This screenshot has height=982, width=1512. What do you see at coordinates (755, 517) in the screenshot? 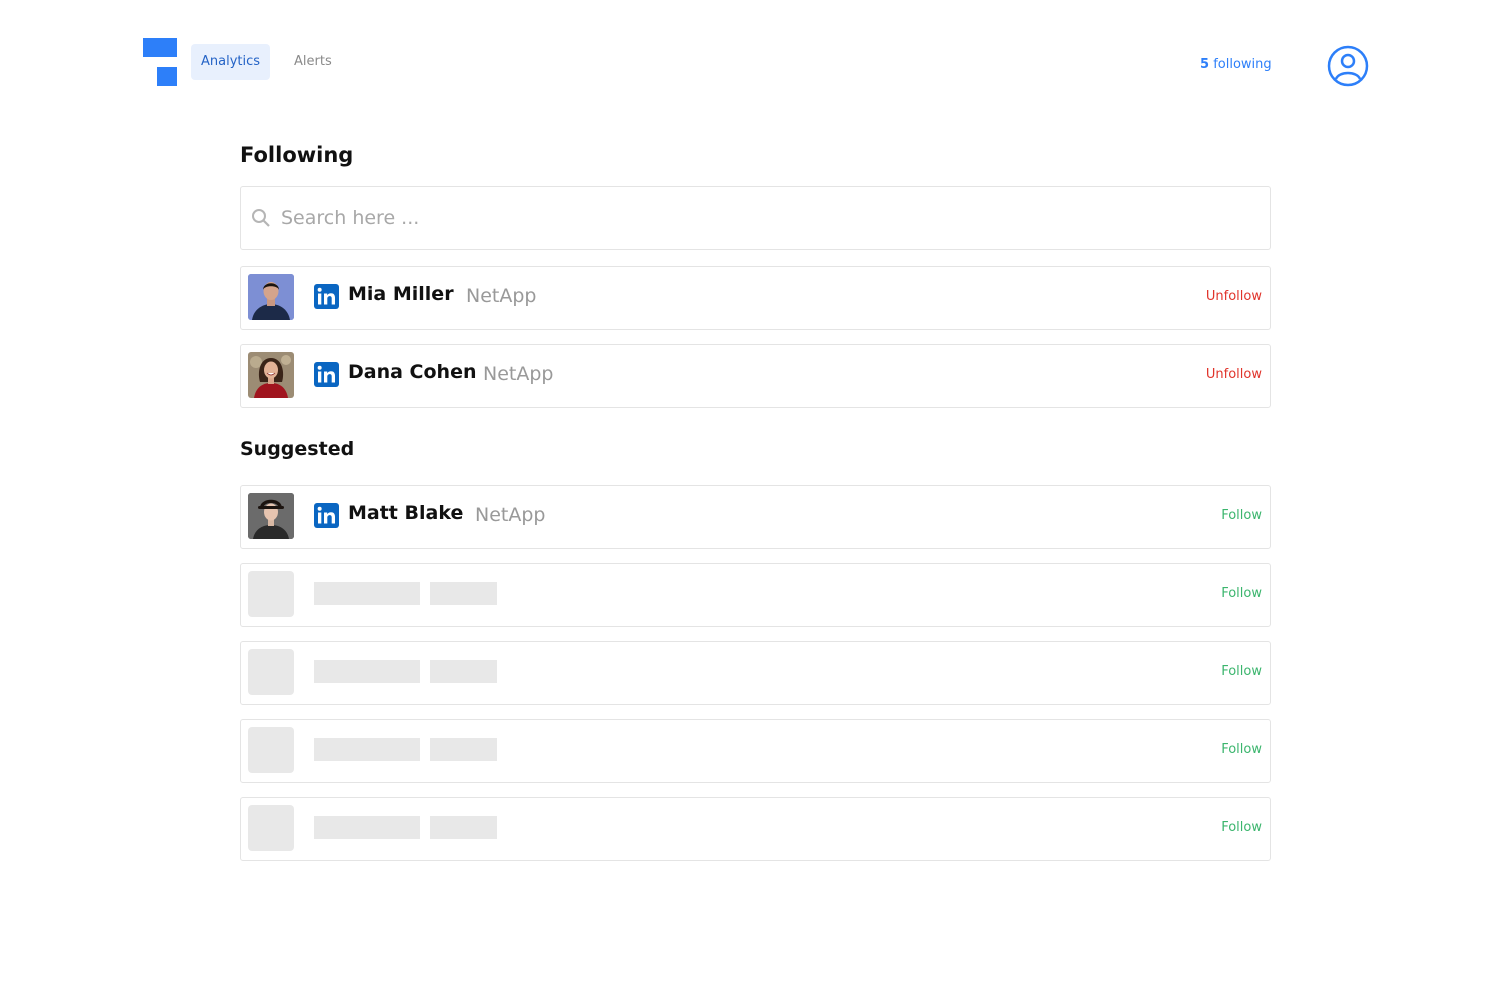
I see `suggested-row: Matt Blake NetApp Follow` at bounding box center [755, 517].